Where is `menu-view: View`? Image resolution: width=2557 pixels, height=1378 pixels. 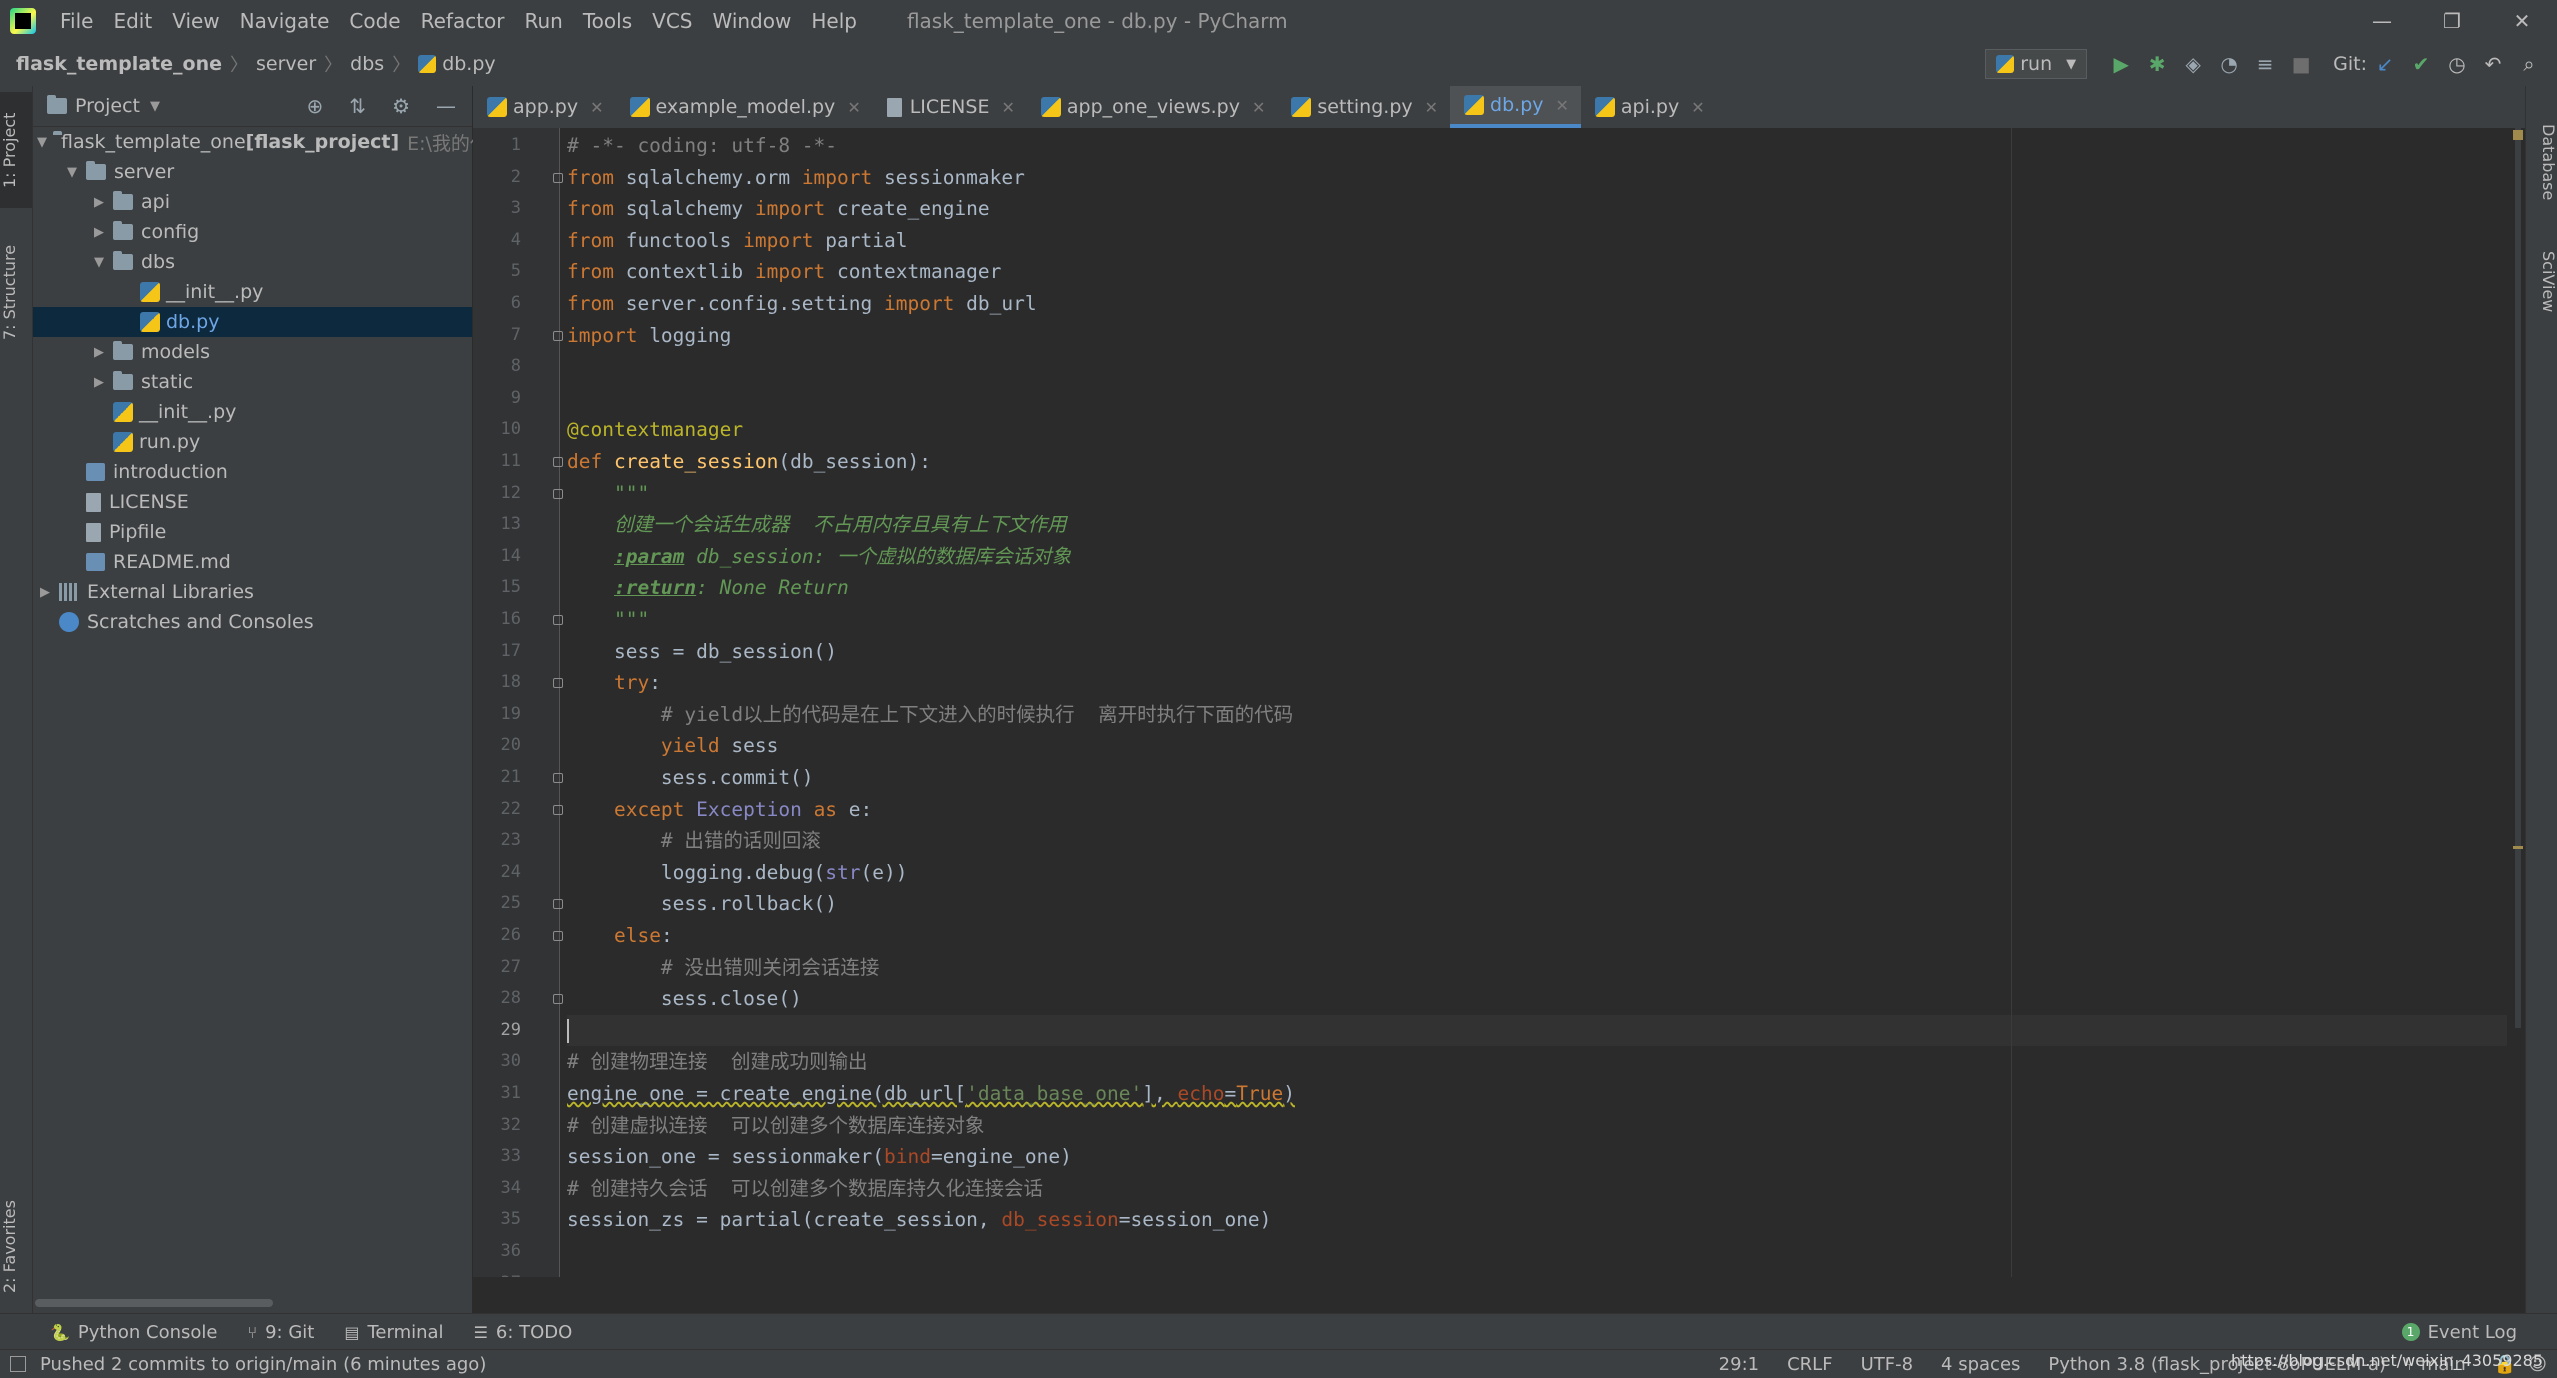 menu-view: View is located at coordinates (195, 21).